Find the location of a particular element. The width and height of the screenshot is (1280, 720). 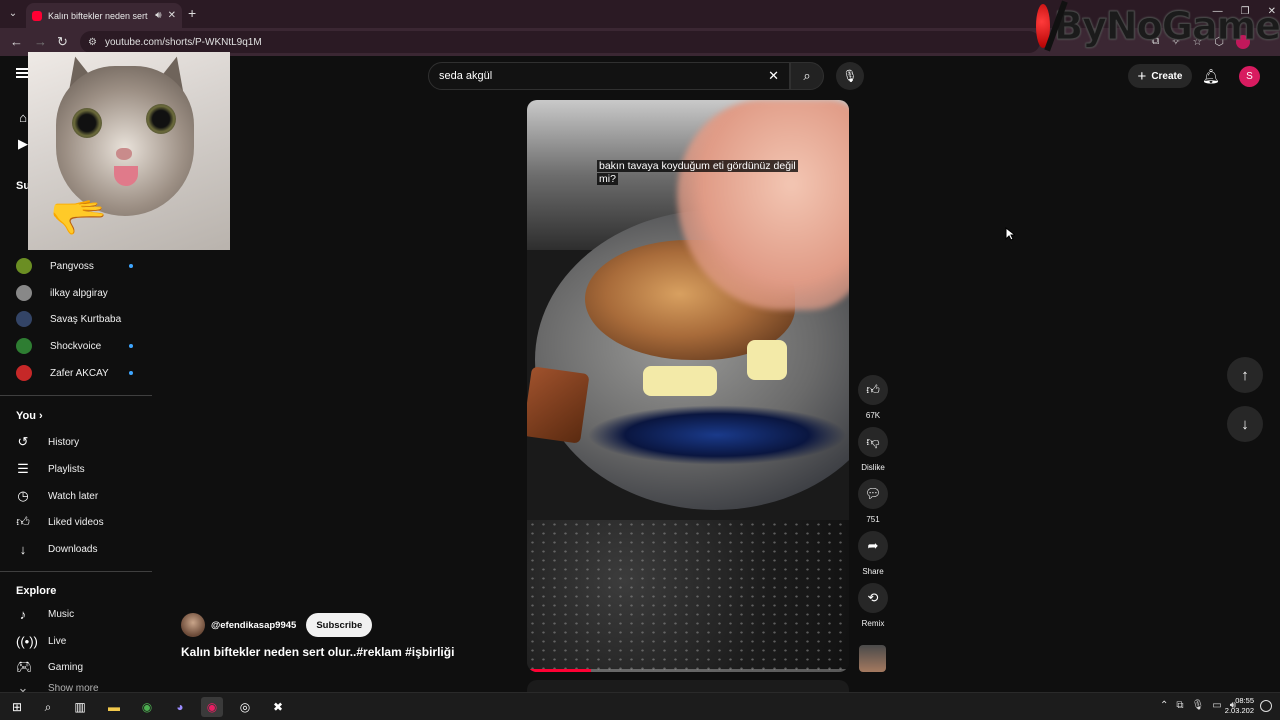

channel-name: Shockvoice is located at coordinates (76, 346).